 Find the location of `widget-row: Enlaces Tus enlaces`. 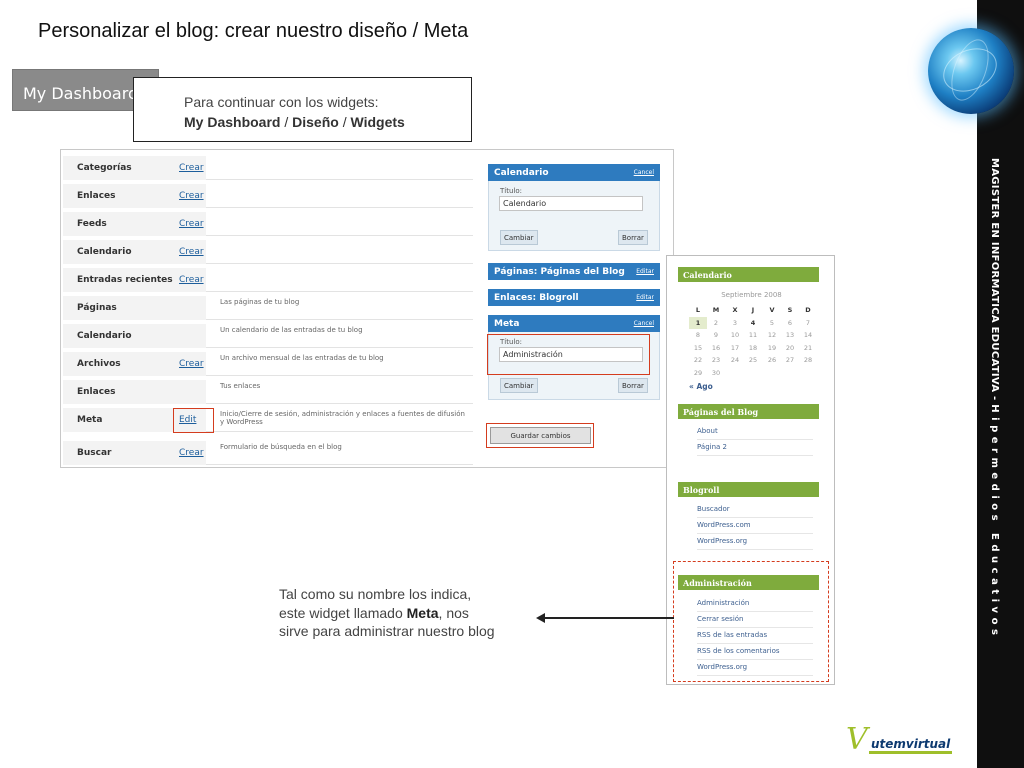

widget-row: Enlaces Tus enlaces is located at coordinates (268, 392).